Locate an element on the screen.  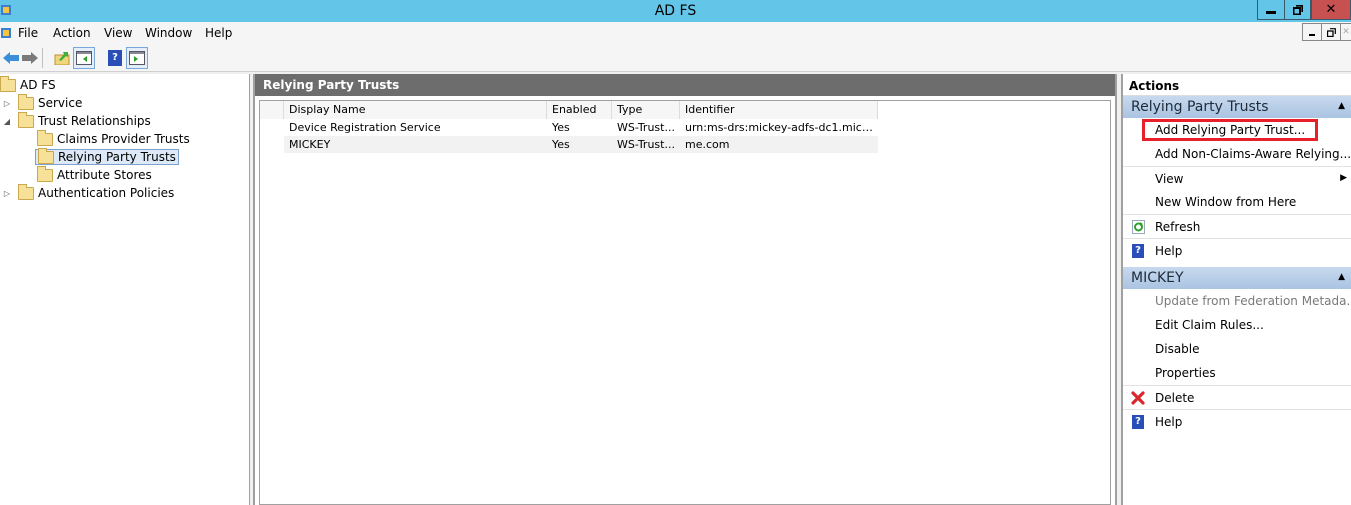
action-label: View is located at coordinates (1169, 178).